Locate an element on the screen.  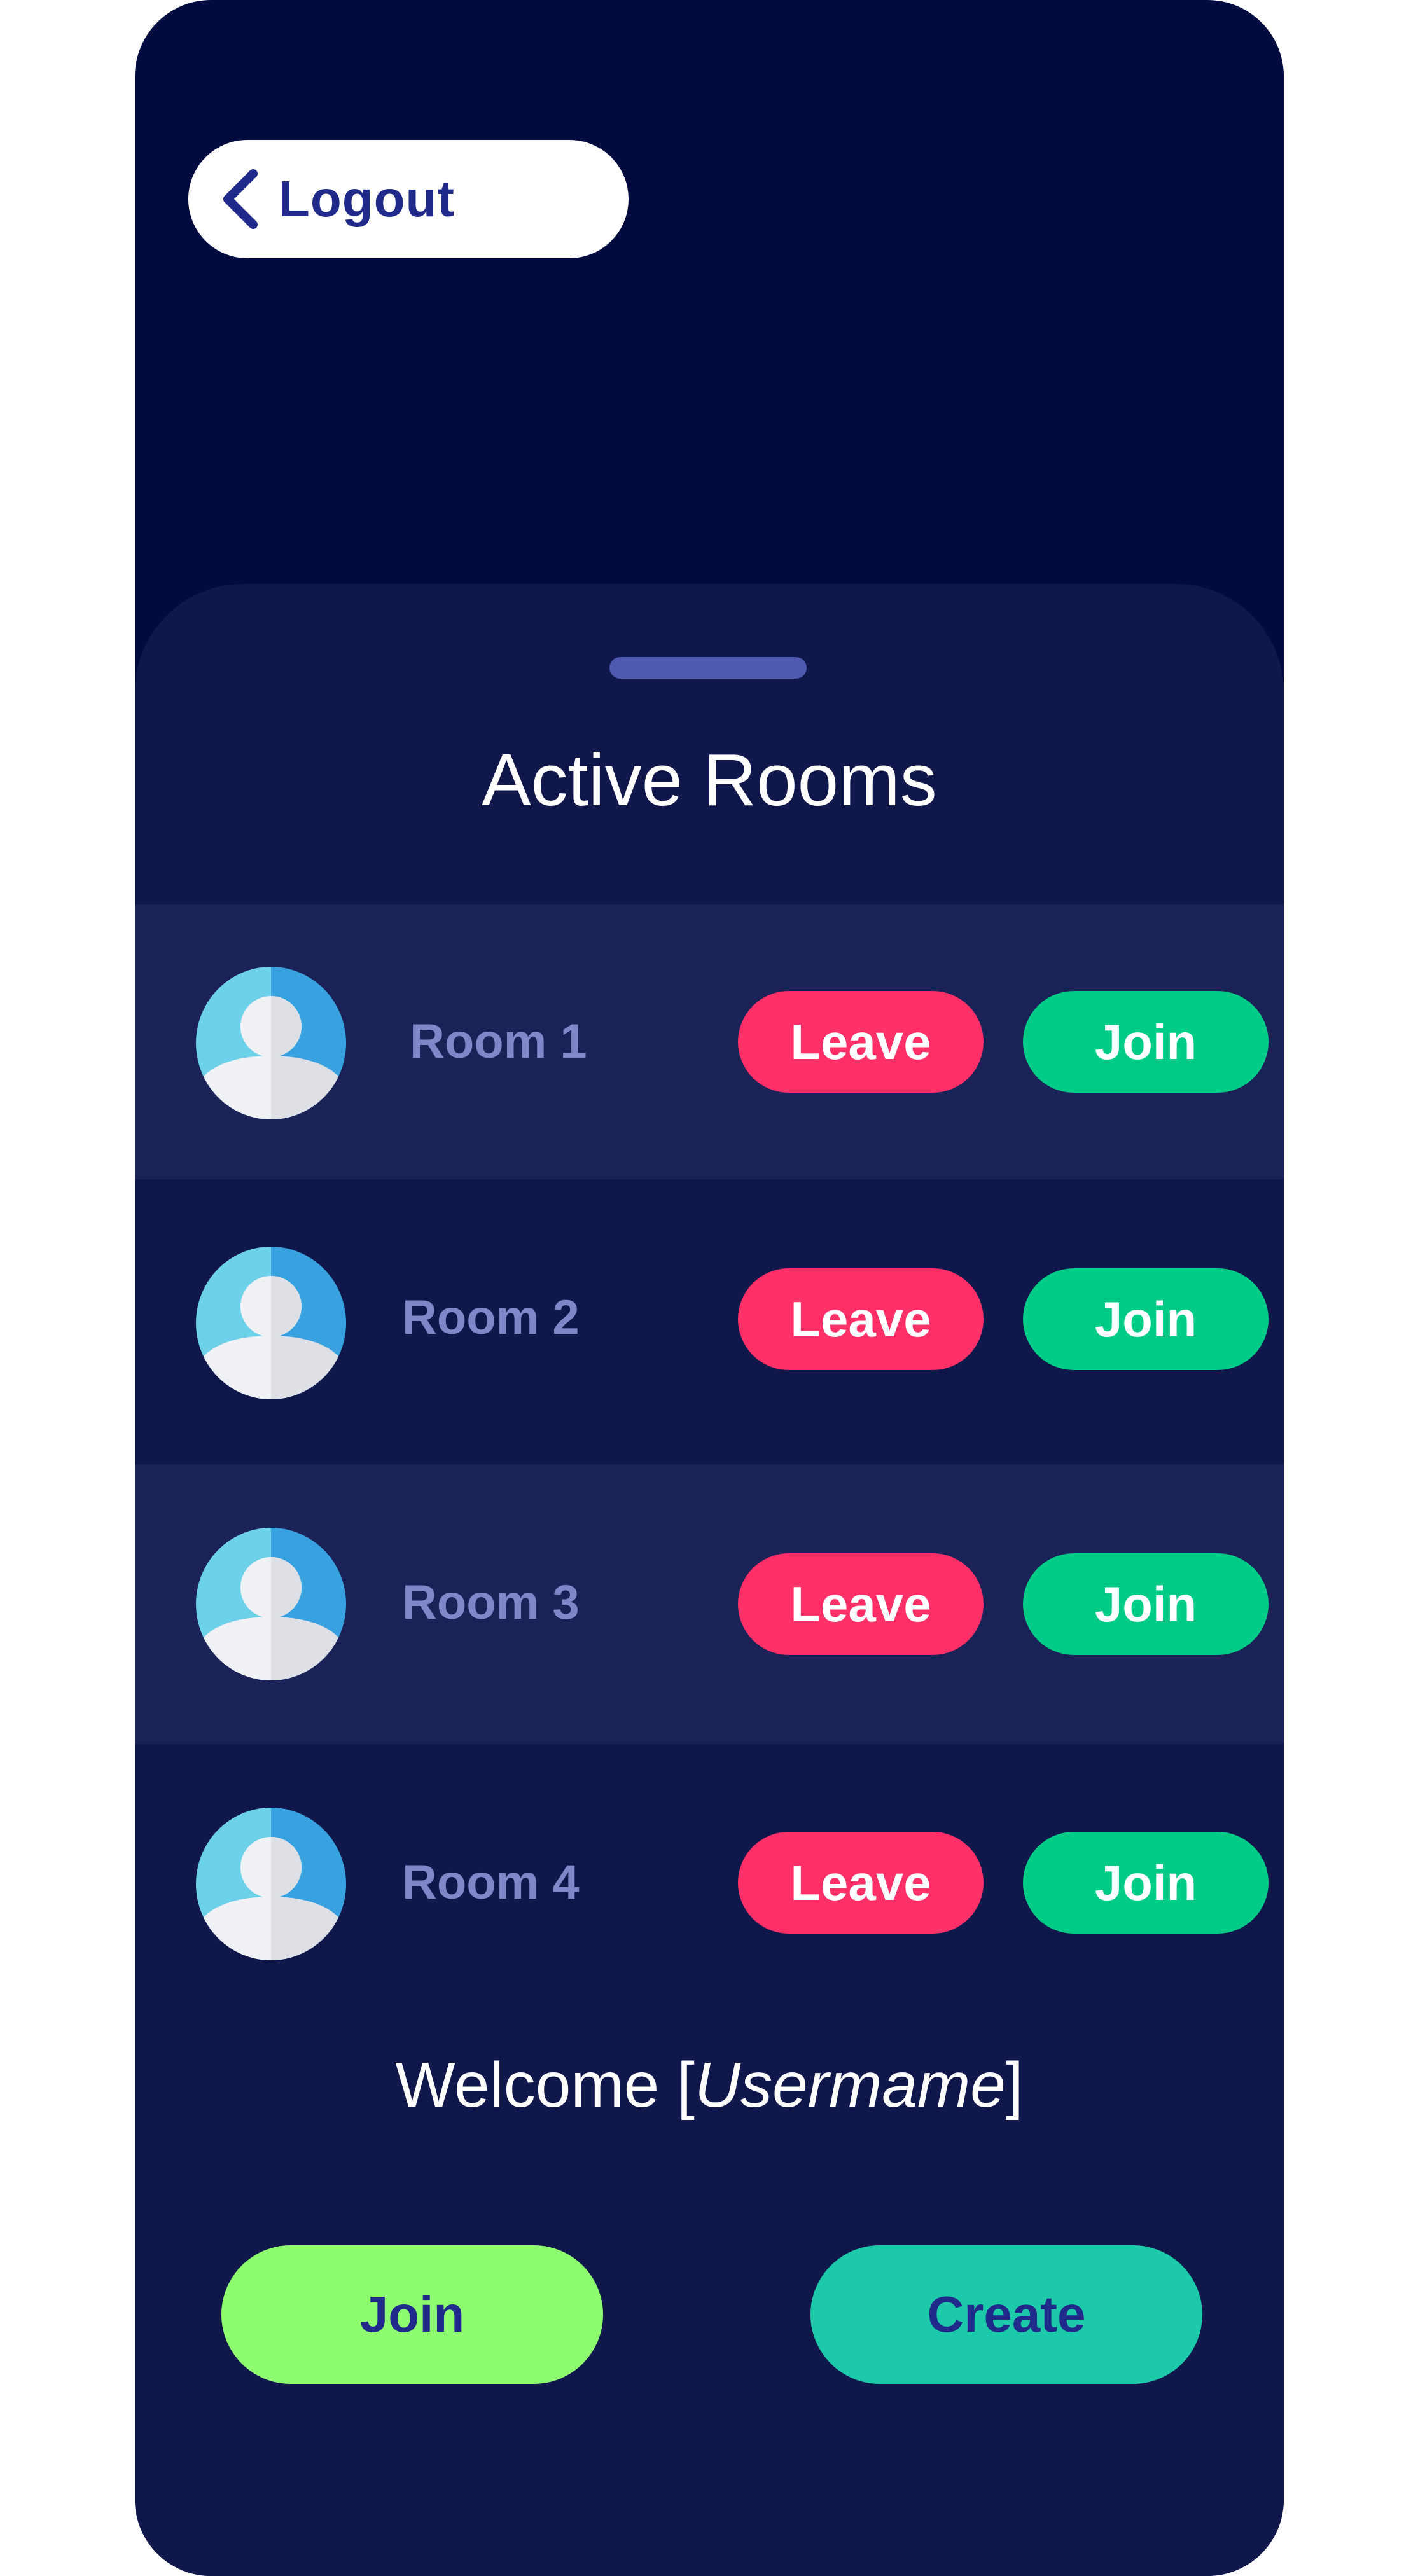
sheet-drag-handle is located at coordinates (708, 668).